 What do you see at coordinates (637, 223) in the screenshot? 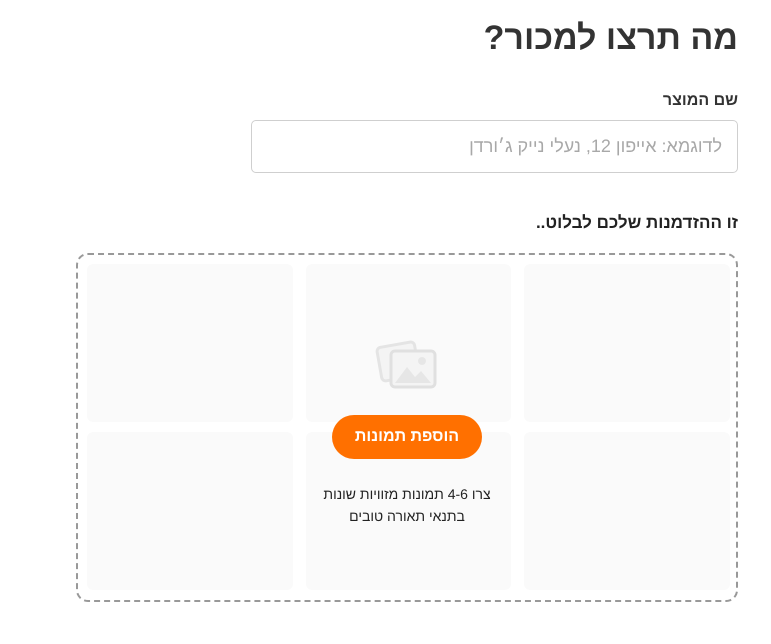
I see `section-title: זו ההזדמנות שלכם לבלוט..` at bounding box center [637, 223].